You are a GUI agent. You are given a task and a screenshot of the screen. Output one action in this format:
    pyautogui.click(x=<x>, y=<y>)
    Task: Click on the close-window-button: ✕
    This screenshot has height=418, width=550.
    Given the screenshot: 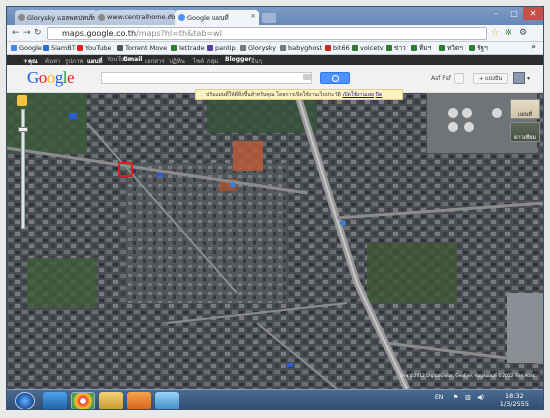 What is the action you would take?
    pyautogui.click(x=533, y=13)
    